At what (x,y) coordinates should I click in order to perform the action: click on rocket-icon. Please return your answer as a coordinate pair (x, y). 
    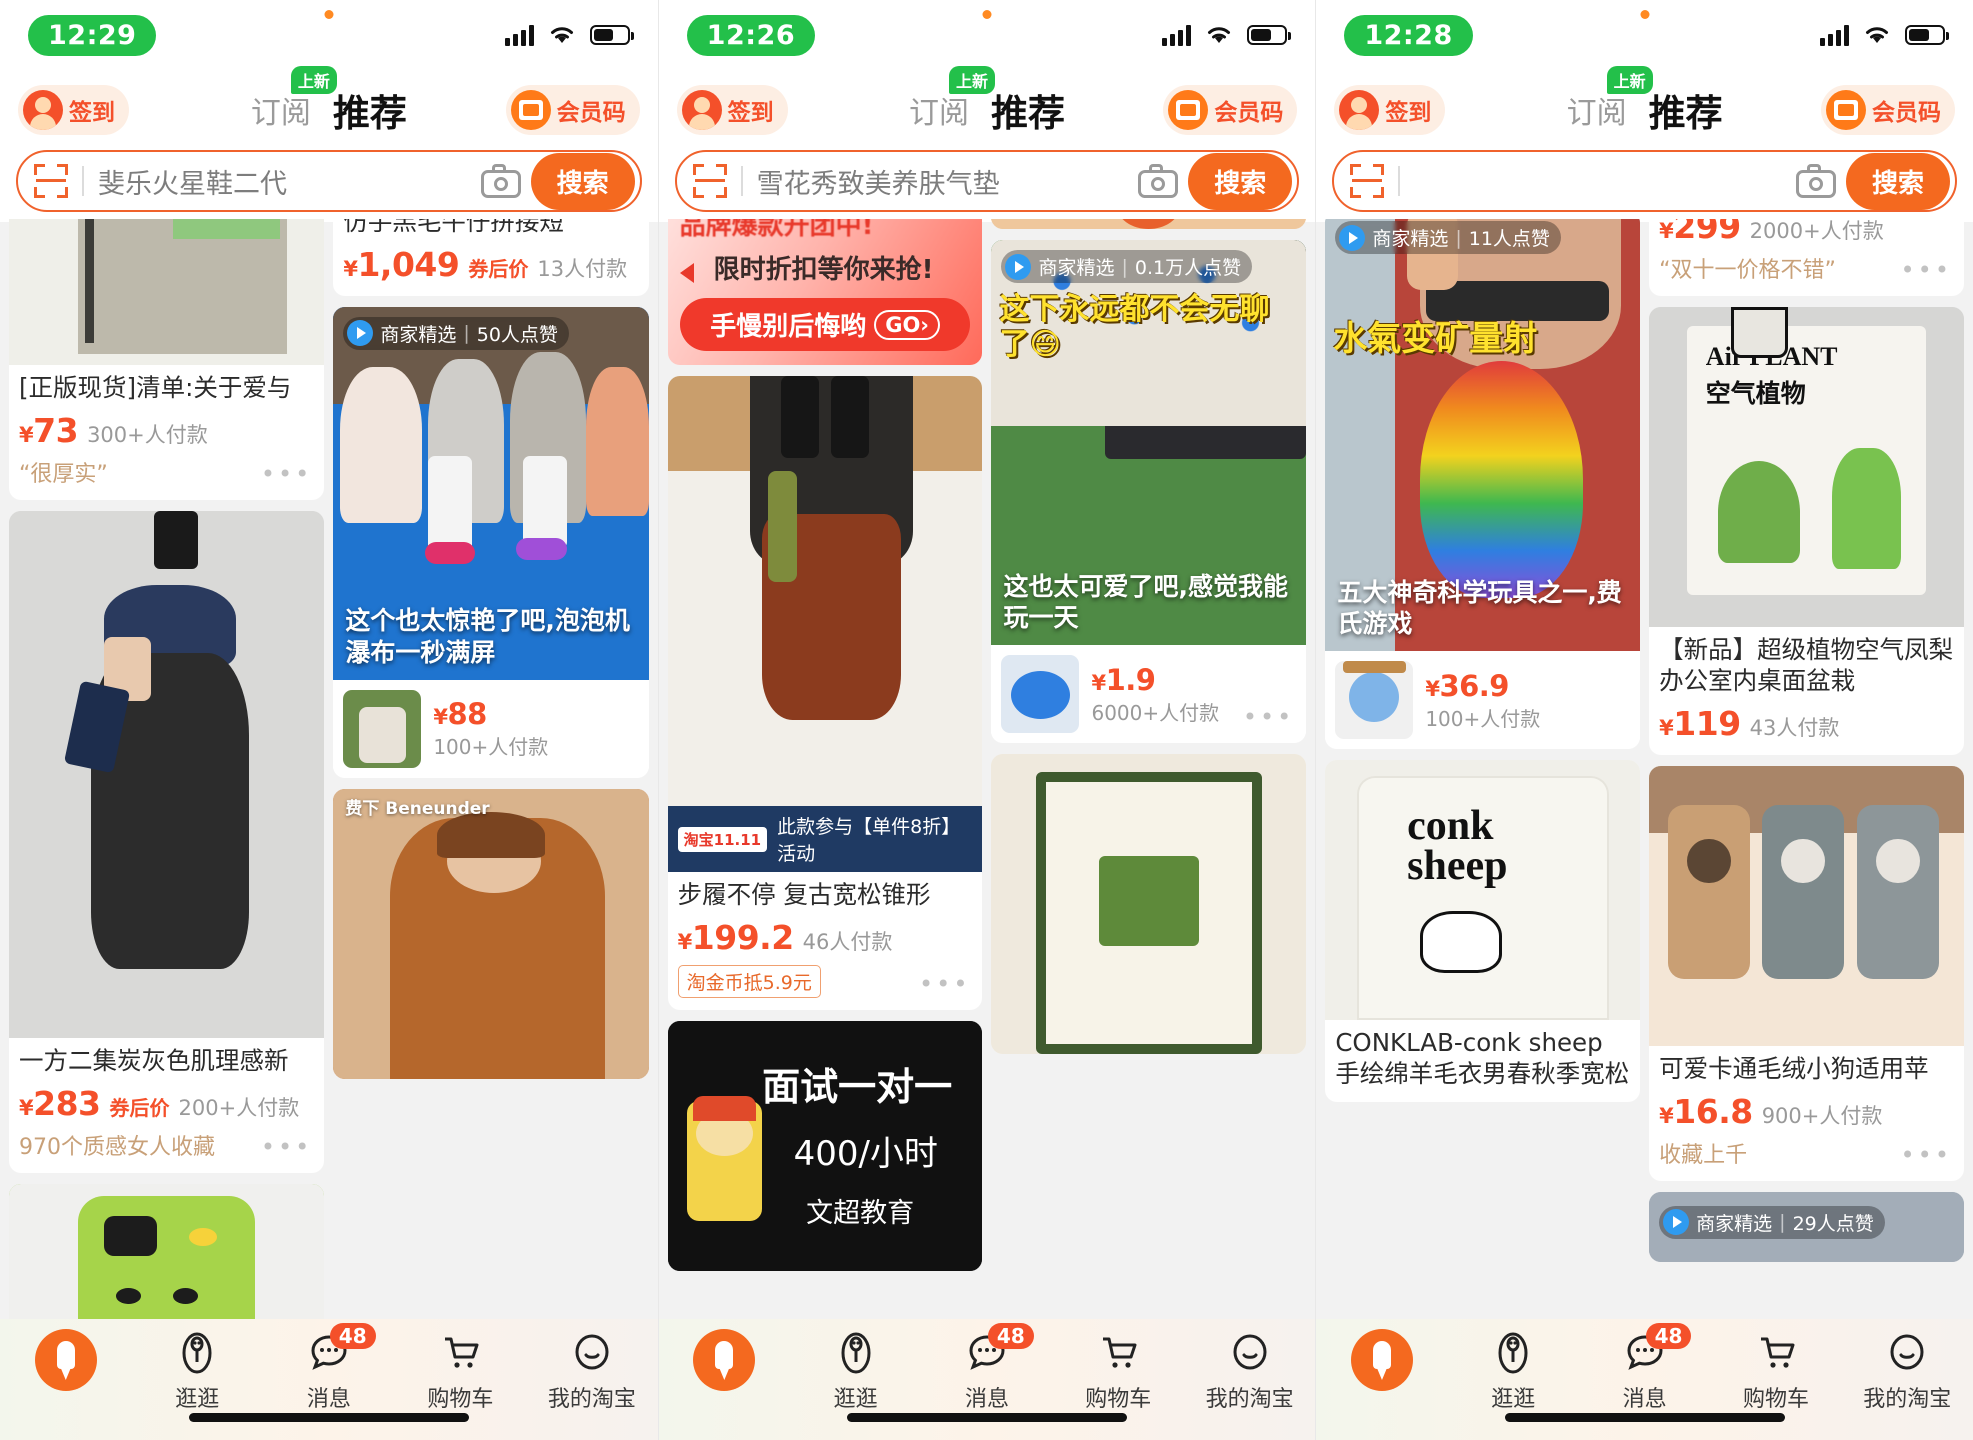
    Looking at the image, I should click on (65, 1360).